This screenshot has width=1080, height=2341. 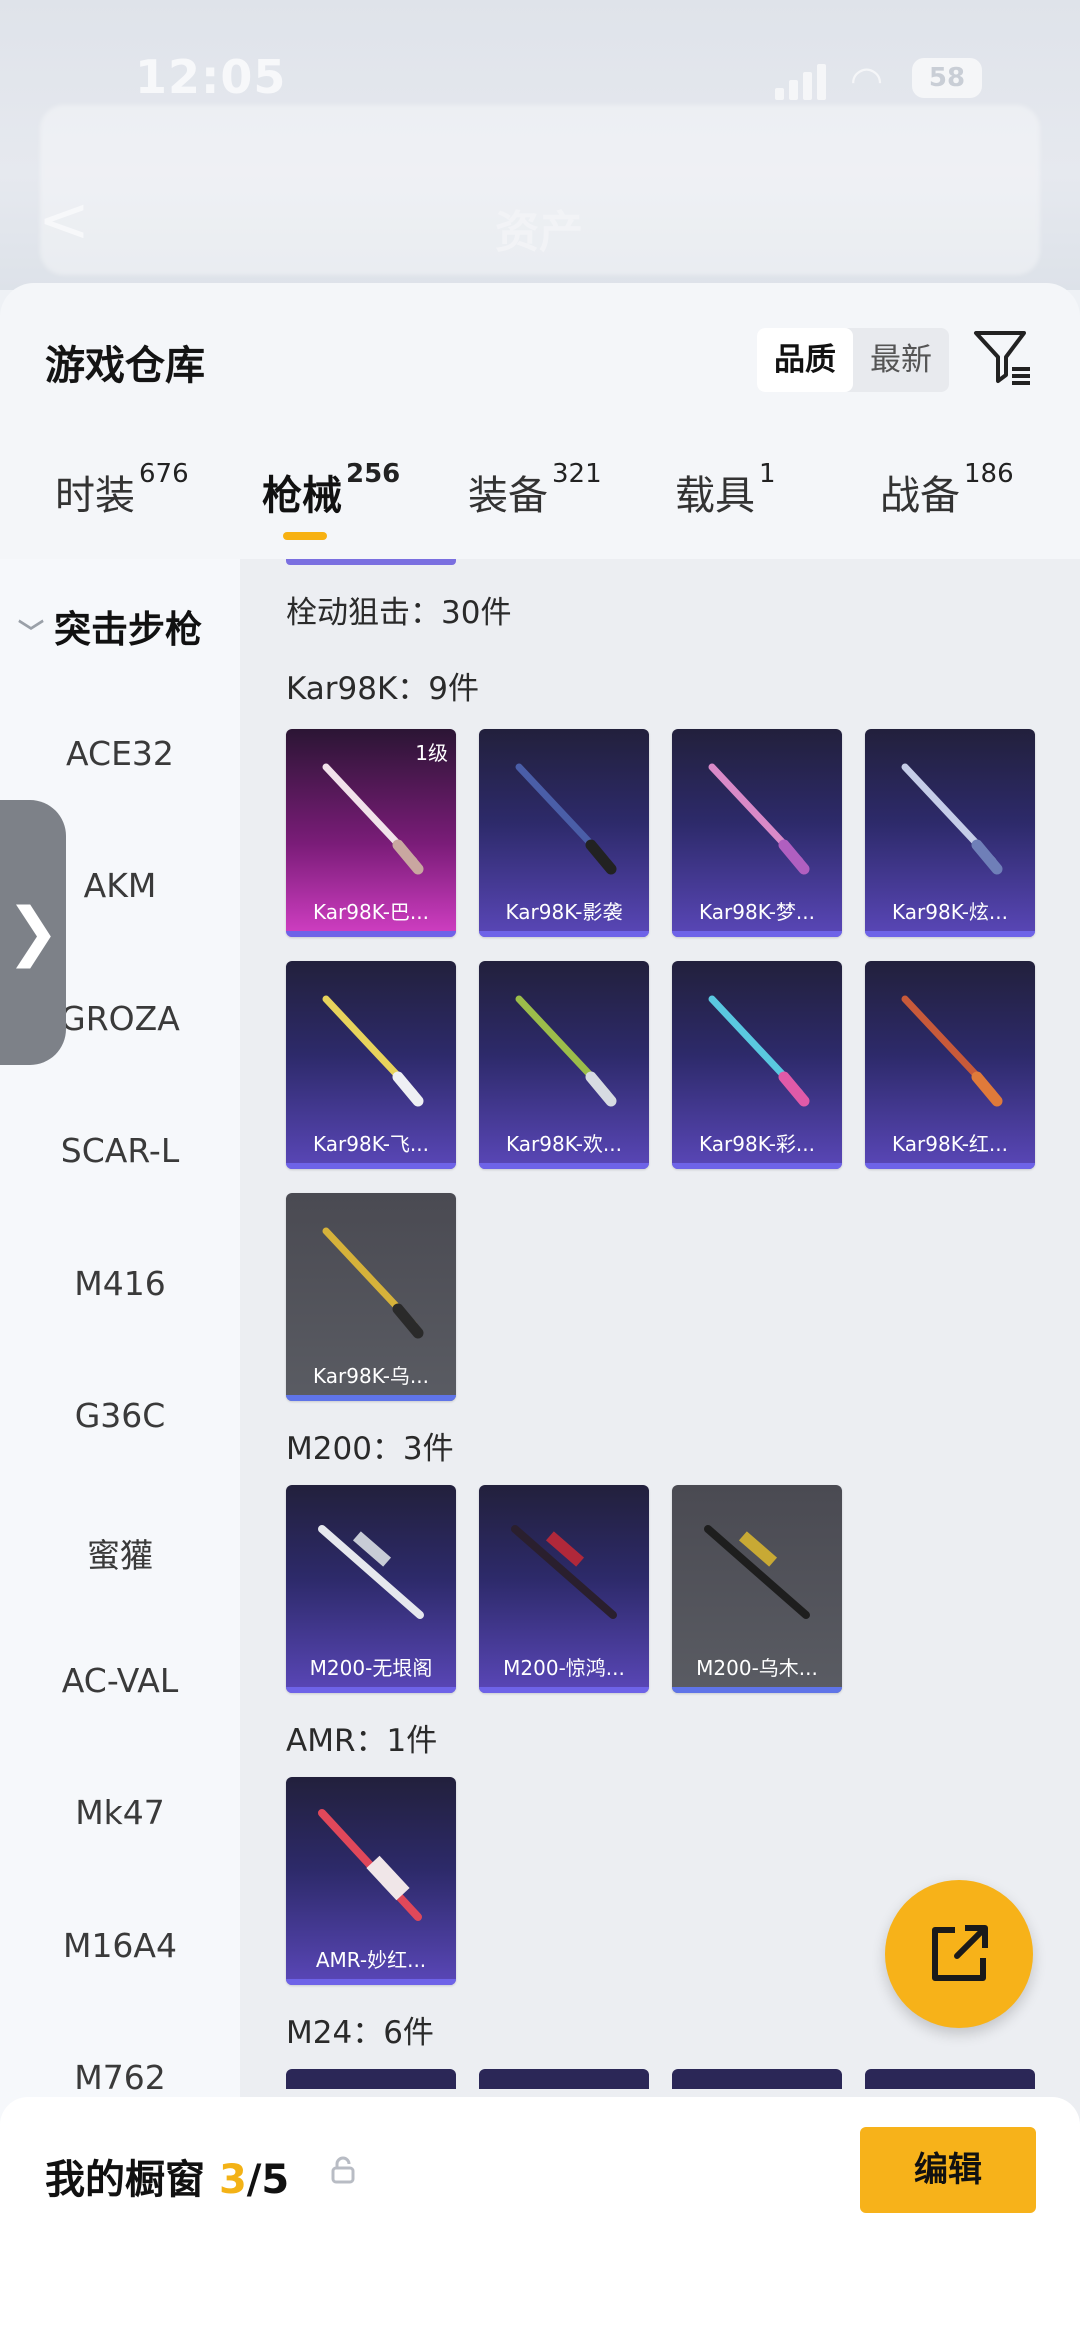 What do you see at coordinates (920, 496) in the screenshot?
I see `tab-label: 战备` at bounding box center [920, 496].